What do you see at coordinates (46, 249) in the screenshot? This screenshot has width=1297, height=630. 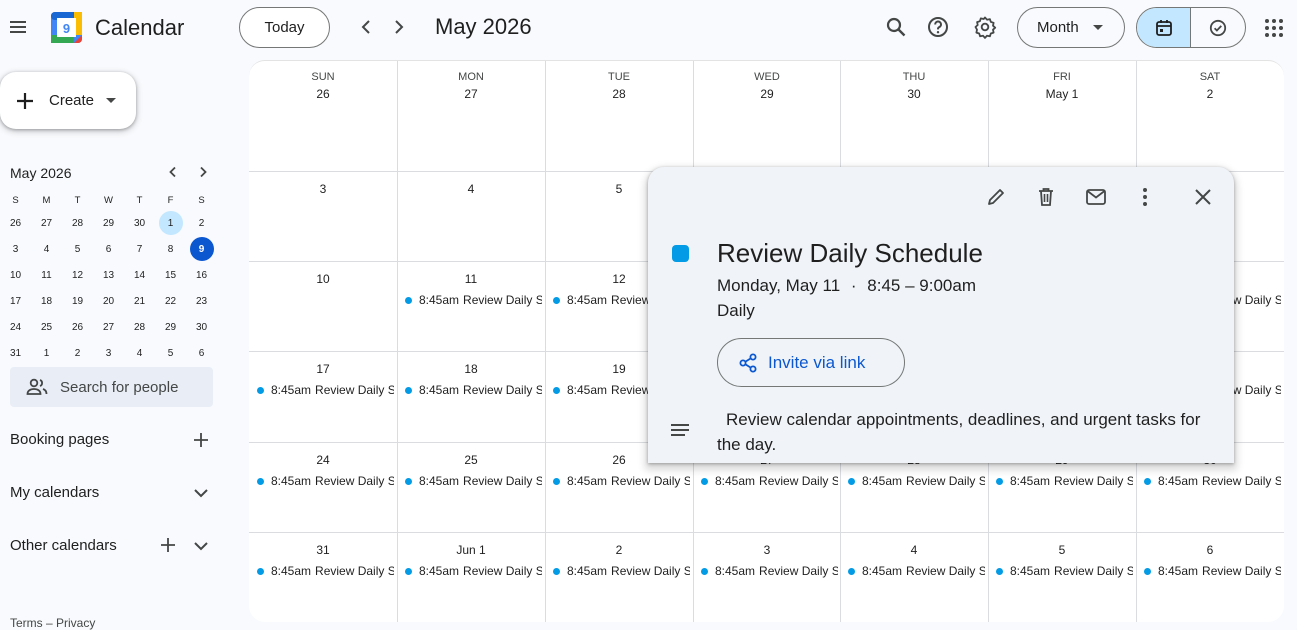 I see `mini-day: 4` at bounding box center [46, 249].